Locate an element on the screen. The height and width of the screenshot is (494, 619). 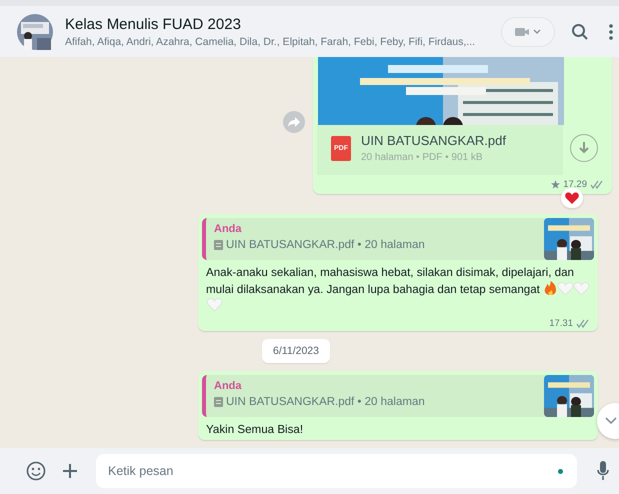
file-name: UIN BATUSANGKAR.pdf is located at coordinates (434, 140).